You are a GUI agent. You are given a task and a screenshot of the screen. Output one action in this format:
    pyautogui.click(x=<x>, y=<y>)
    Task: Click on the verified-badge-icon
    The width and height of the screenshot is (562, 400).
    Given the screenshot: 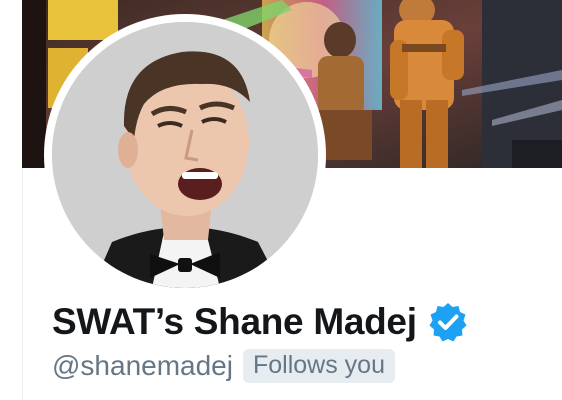 What is the action you would take?
    pyautogui.click(x=448, y=322)
    